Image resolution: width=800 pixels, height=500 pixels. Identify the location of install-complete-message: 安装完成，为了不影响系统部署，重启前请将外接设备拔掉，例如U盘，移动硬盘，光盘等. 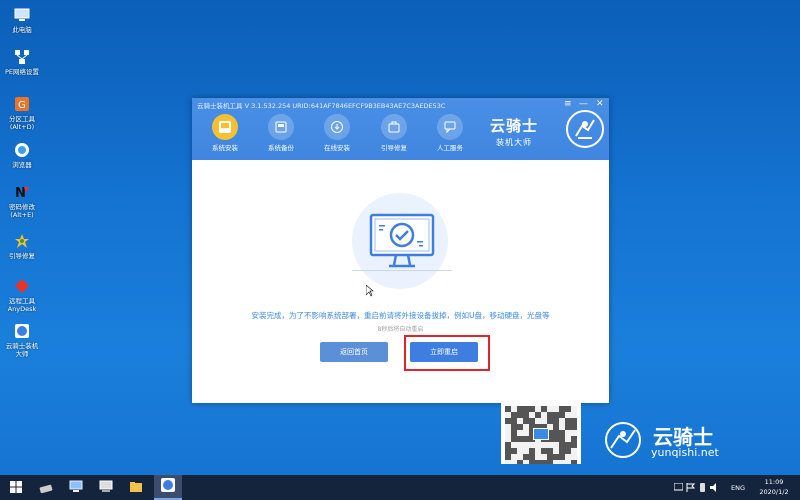
(400, 315).